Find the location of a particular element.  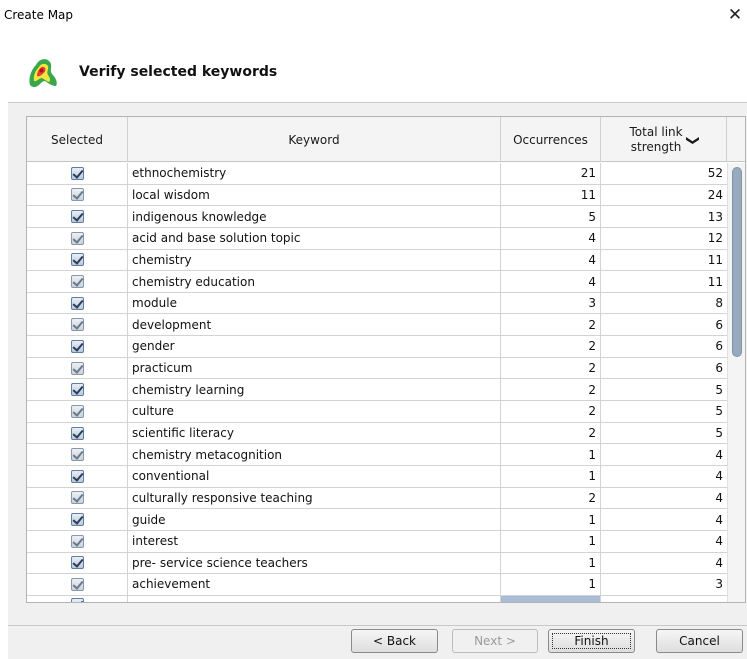

occurrences-cell is located at coordinates (551, 599).